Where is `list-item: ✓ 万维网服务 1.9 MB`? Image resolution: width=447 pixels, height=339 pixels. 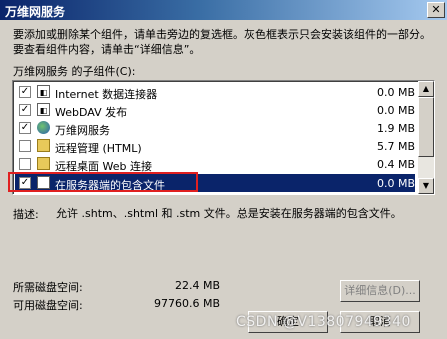 list-item: ✓ 万维网服务 1.9 MB is located at coordinates (215, 128).